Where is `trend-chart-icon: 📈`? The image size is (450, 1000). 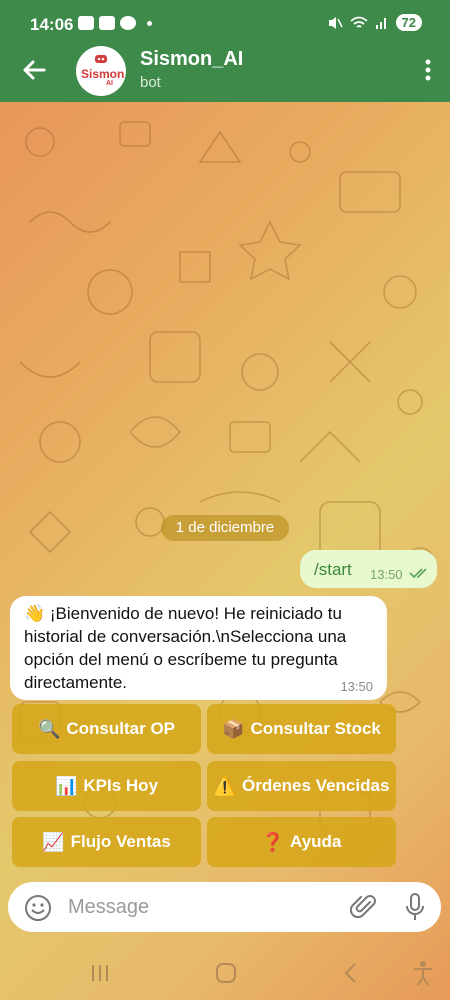 trend-chart-icon: 📈 is located at coordinates (53, 841).